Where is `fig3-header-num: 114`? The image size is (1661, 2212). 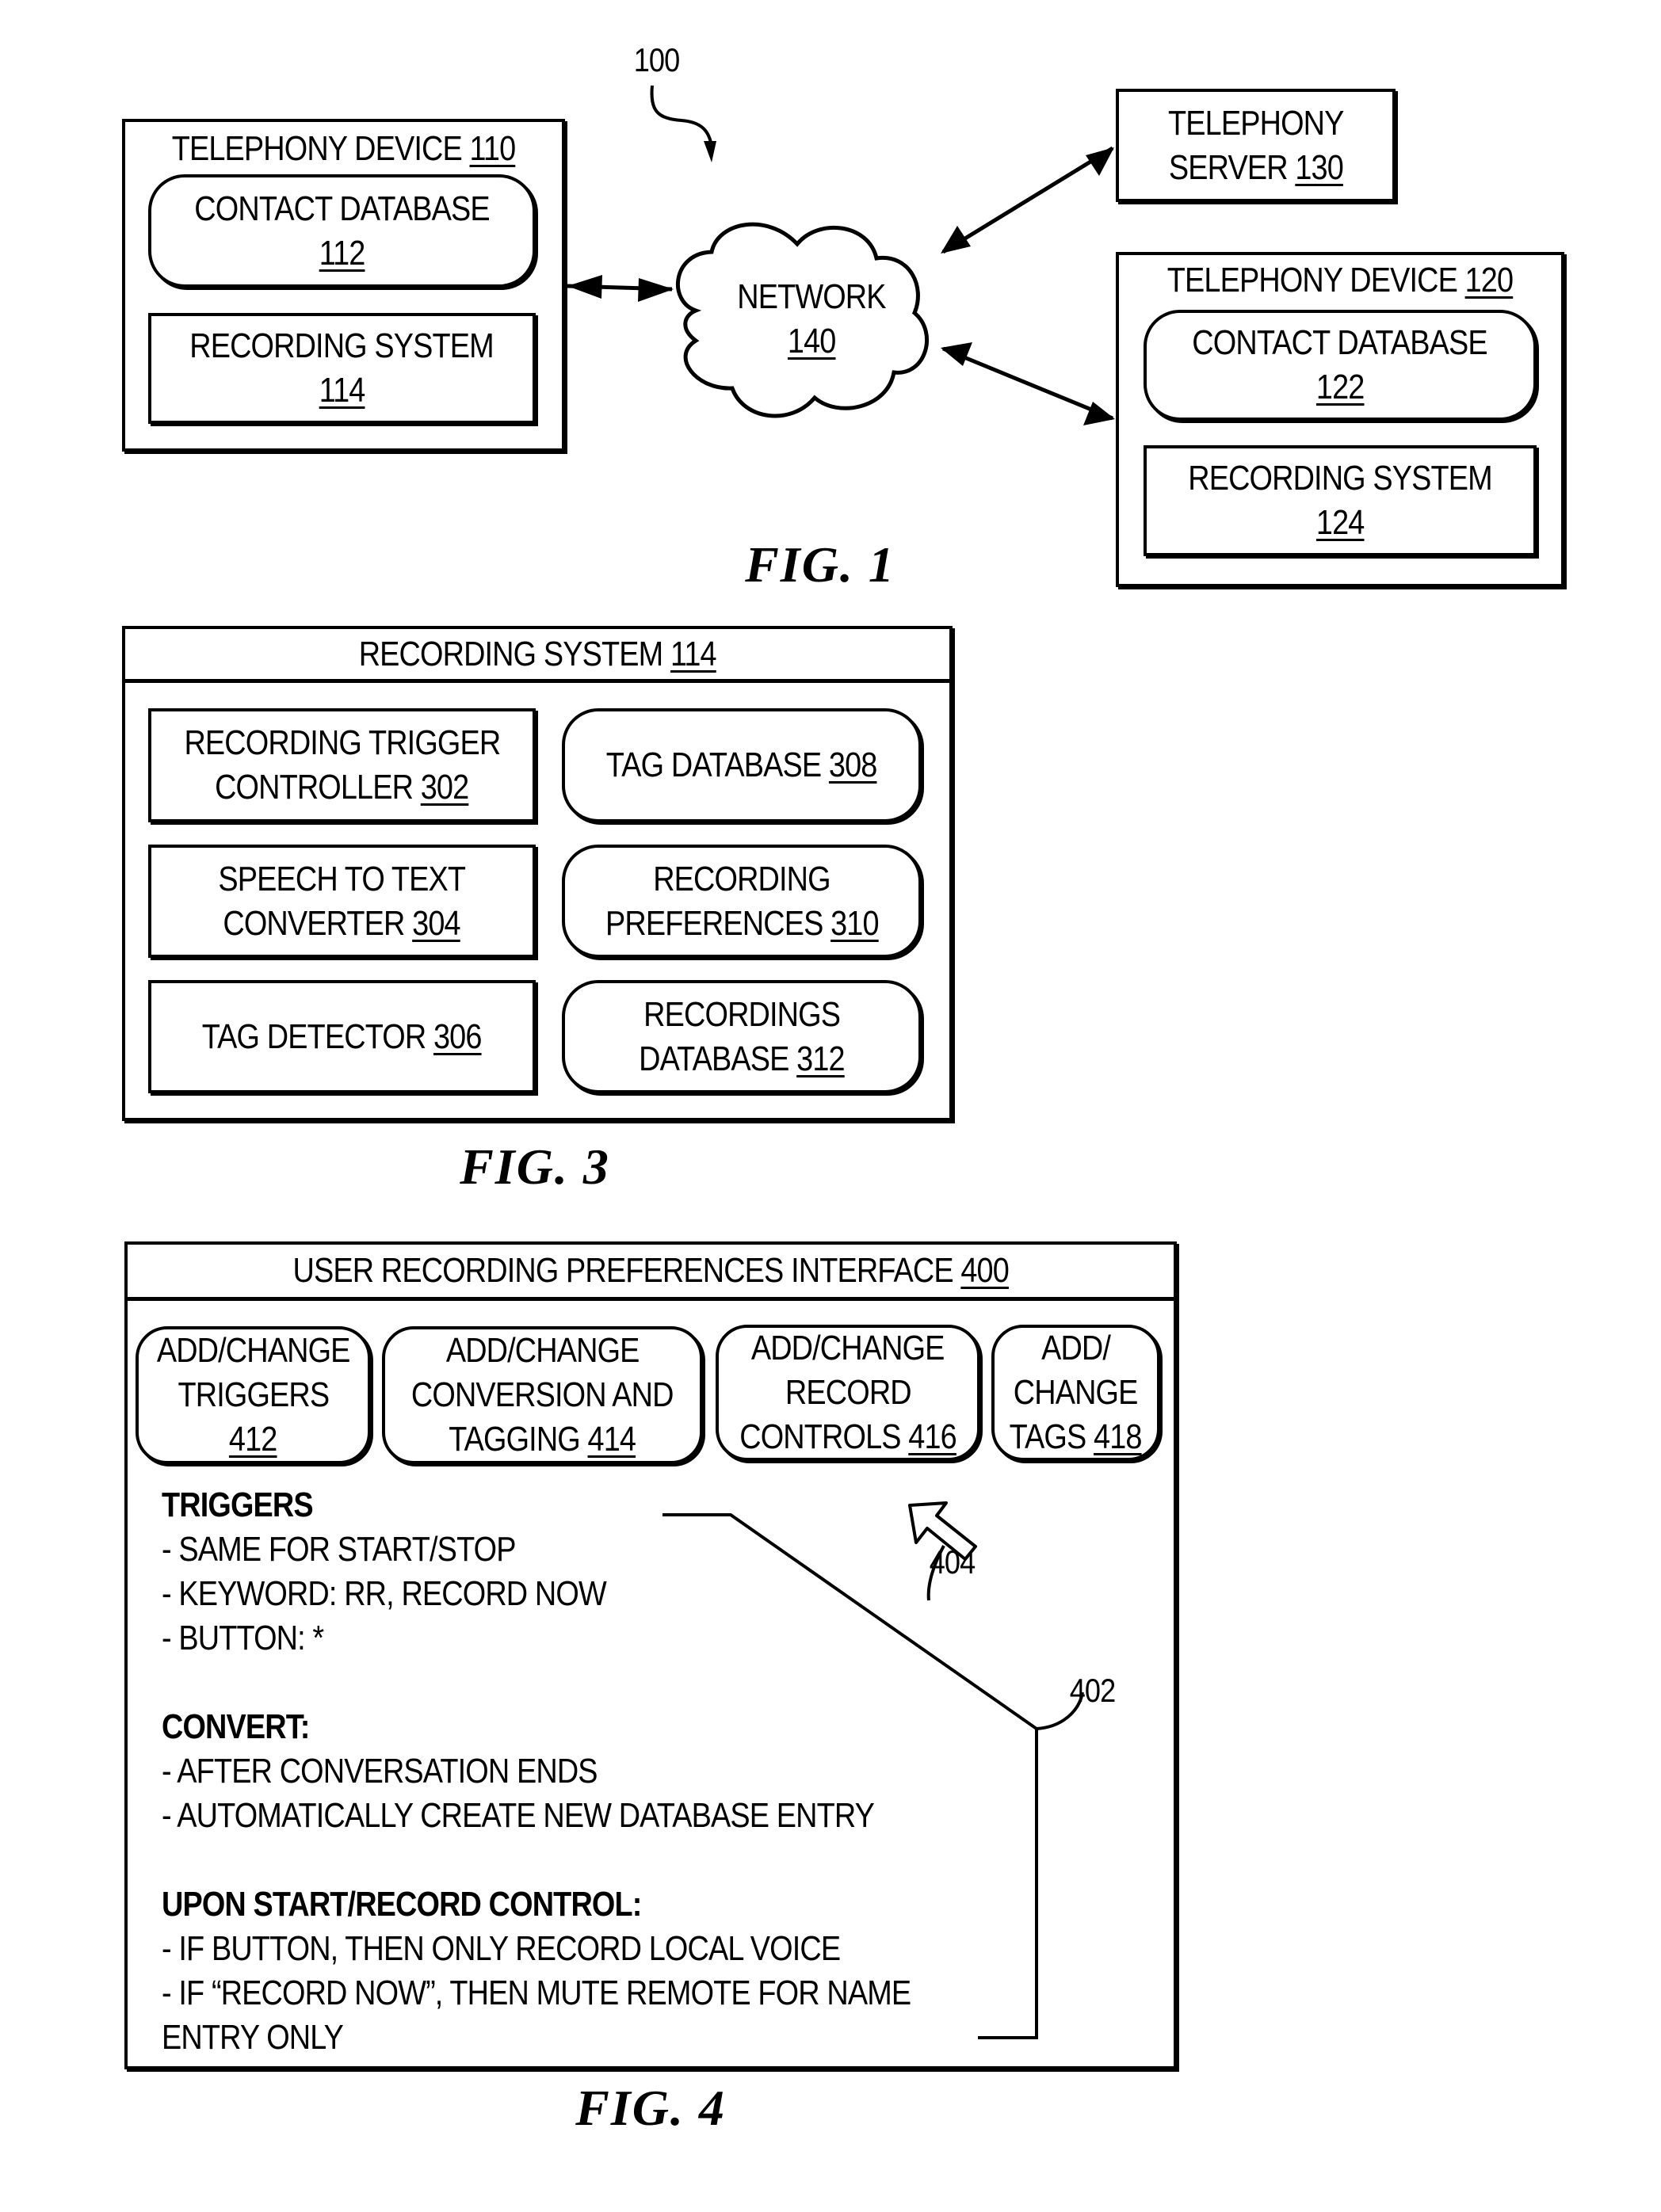 fig3-header-num: 114 is located at coordinates (693, 653).